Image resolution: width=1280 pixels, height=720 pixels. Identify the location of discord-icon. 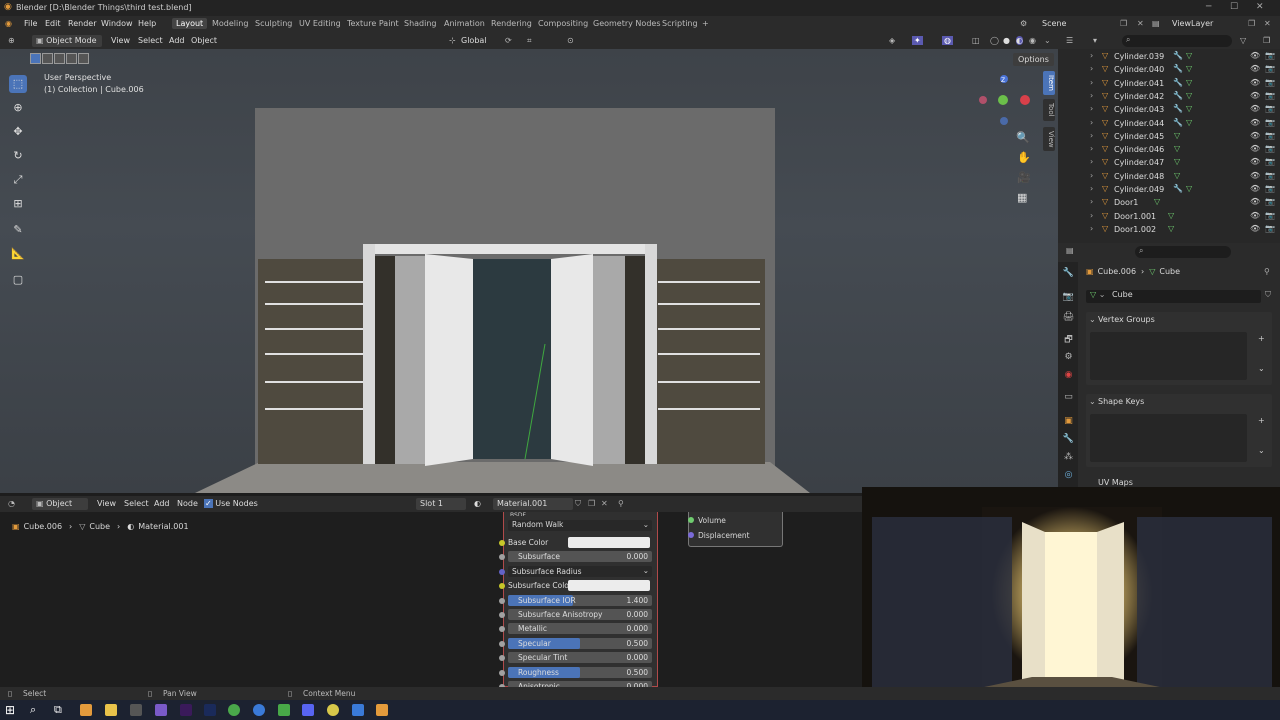
(308, 710).